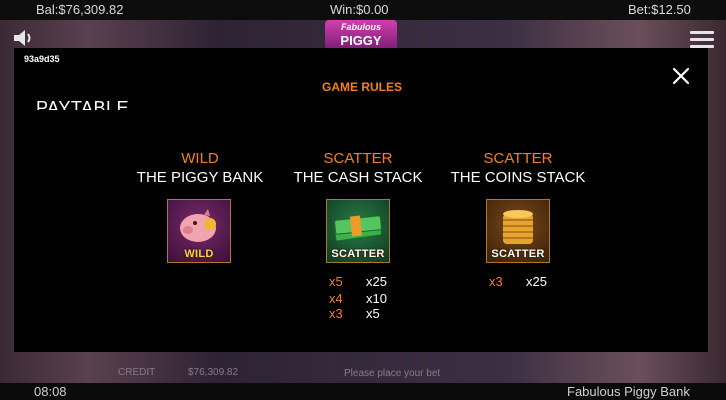  I want to click on symbol-name: THE PIGGY BANK, so click(200, 177).